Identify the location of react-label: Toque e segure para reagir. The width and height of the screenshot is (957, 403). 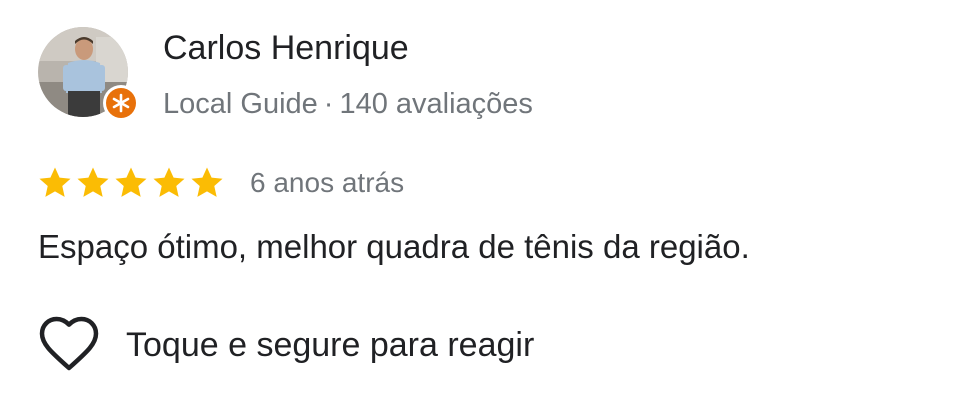
(330, 344).